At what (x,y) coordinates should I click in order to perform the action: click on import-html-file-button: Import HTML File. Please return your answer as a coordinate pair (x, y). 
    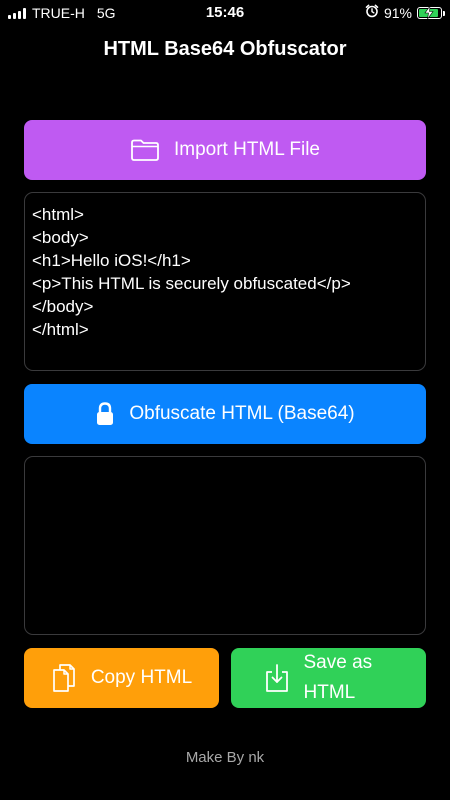
    Looking at the image, I should click on (225, 150).